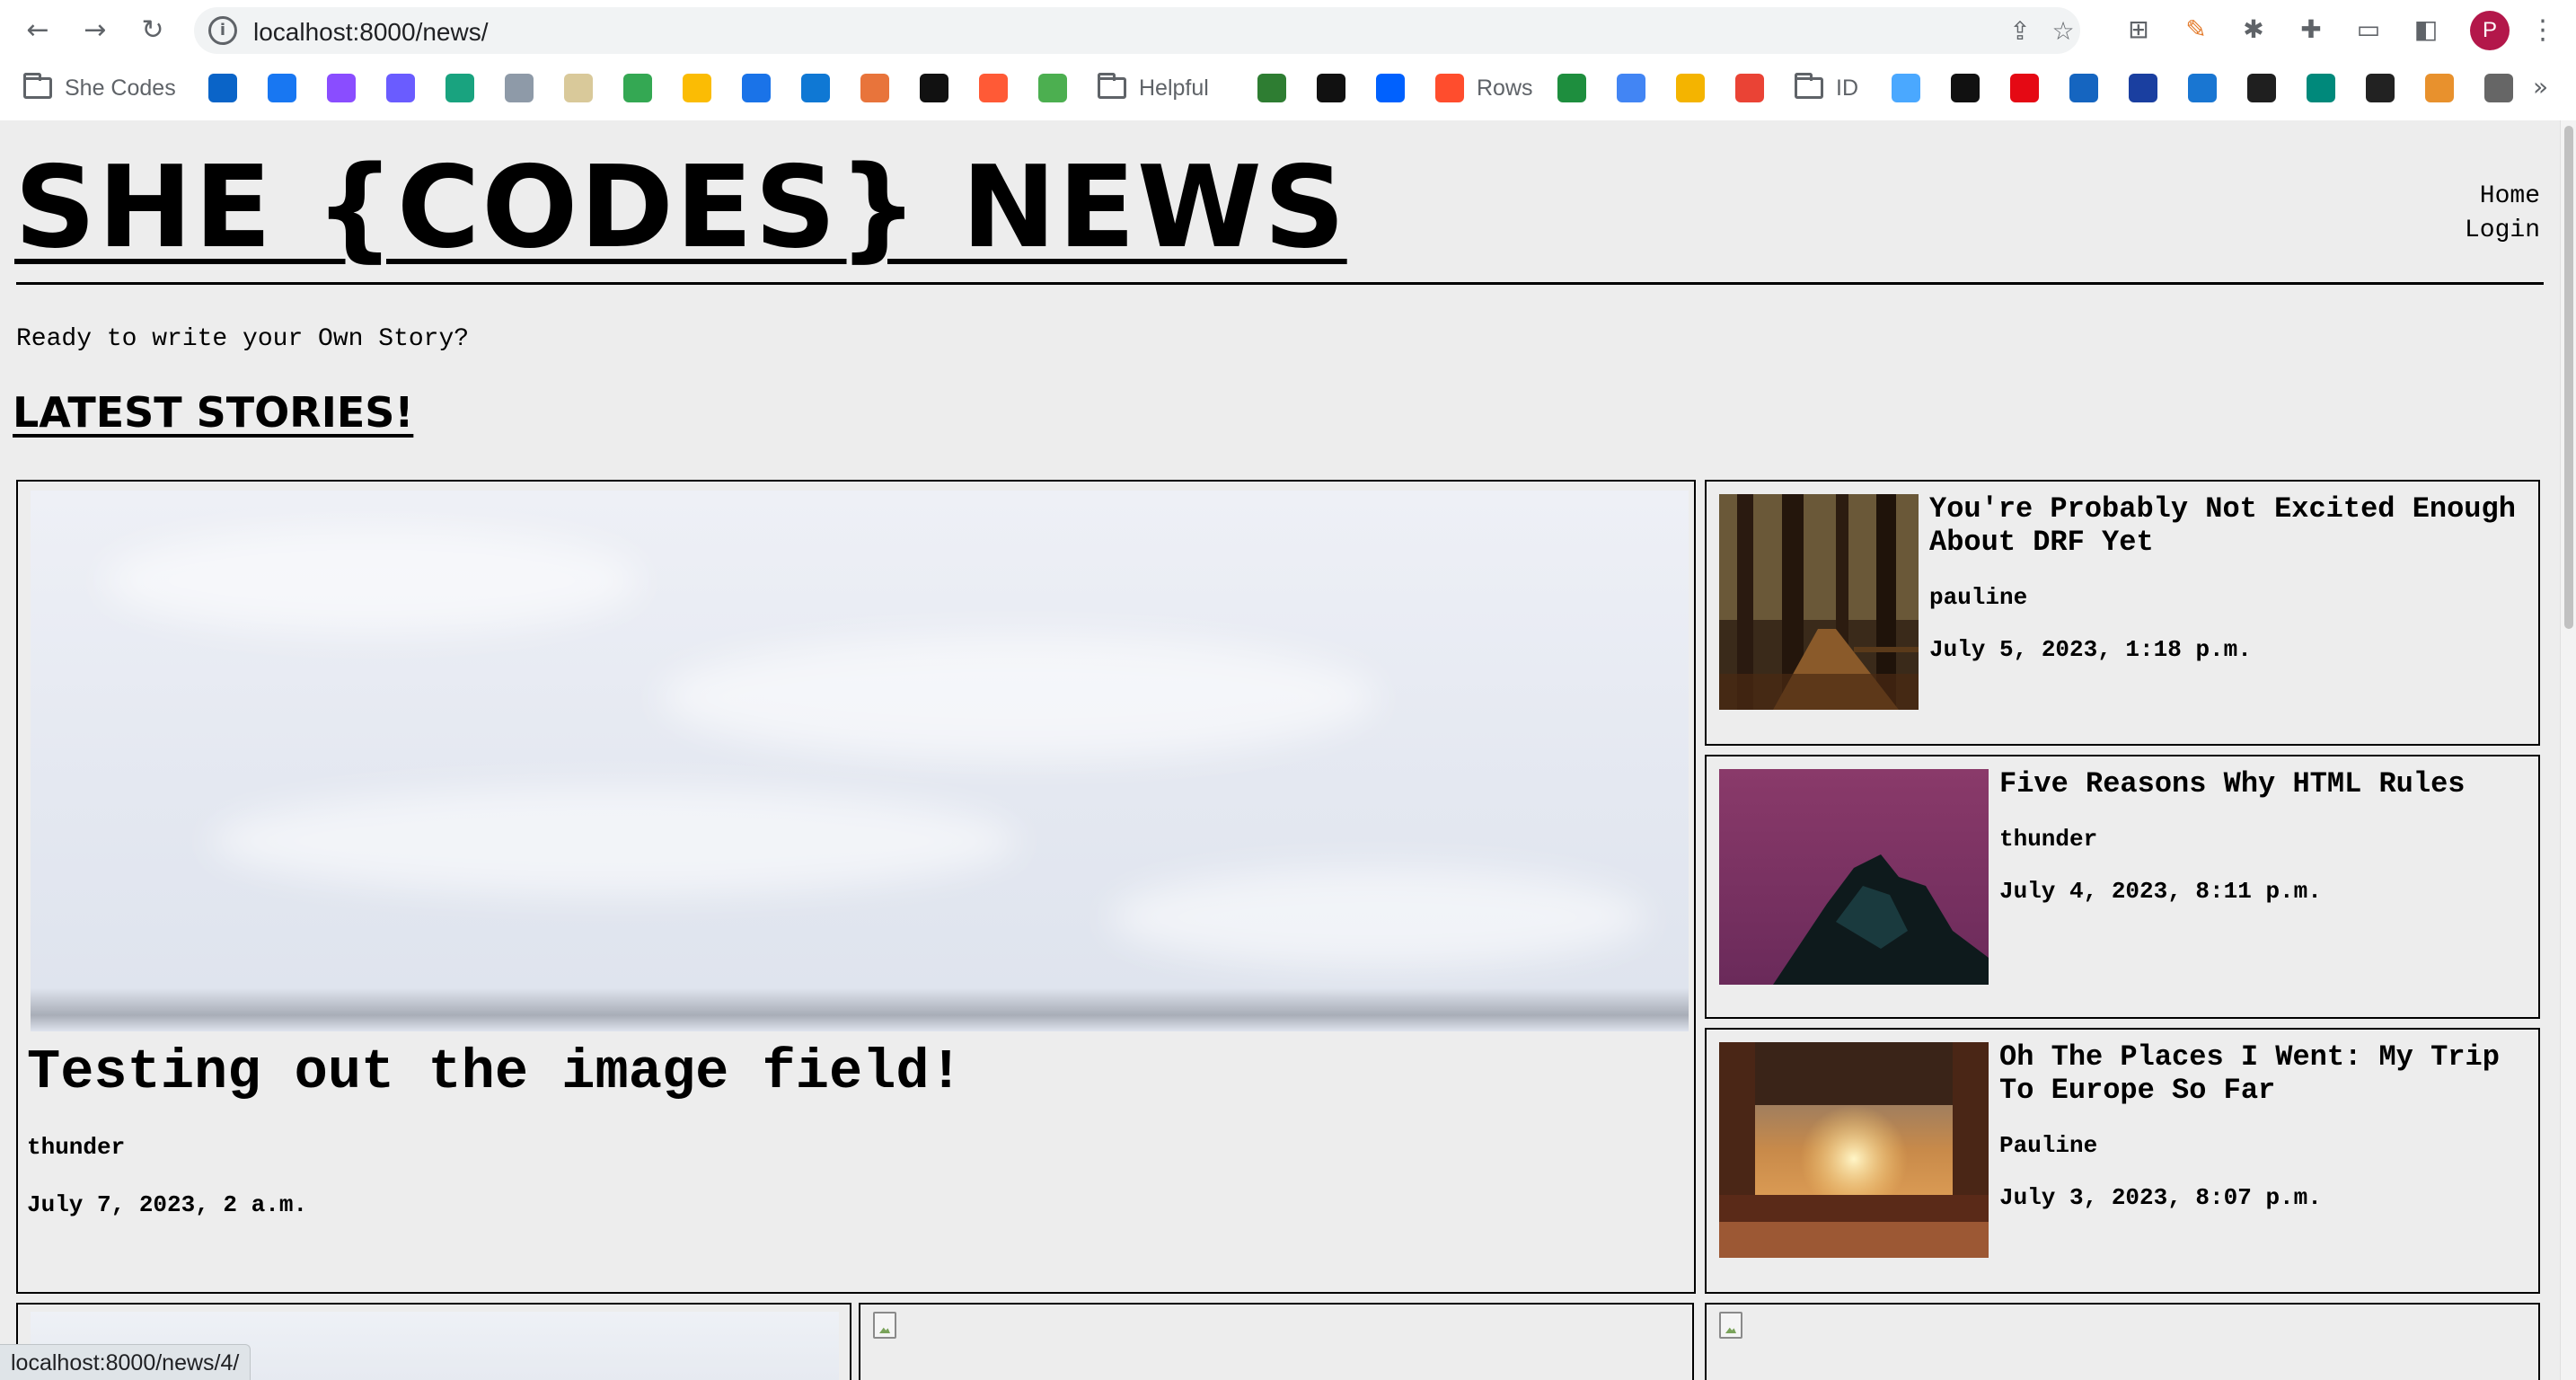 The height and width of the screenshot is (1380, 2576). Describe the element at coordinates (1449, 88) in the screenshot. I see `rows-icon` at that location.